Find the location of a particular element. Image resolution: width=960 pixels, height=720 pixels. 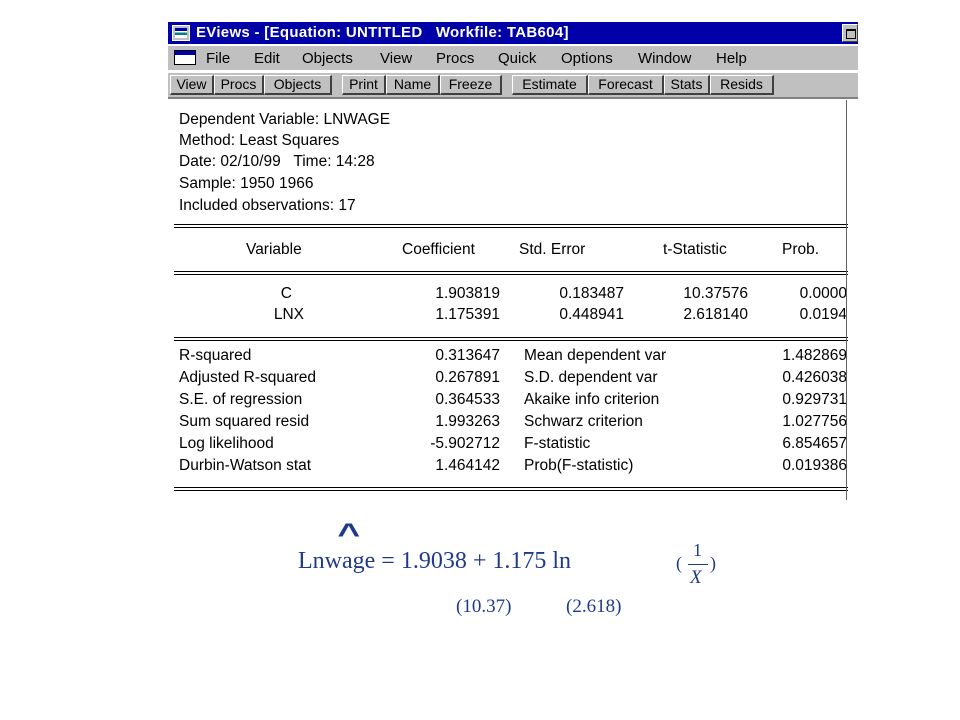

variable-name: LNX is located at coordinates (288, 314).